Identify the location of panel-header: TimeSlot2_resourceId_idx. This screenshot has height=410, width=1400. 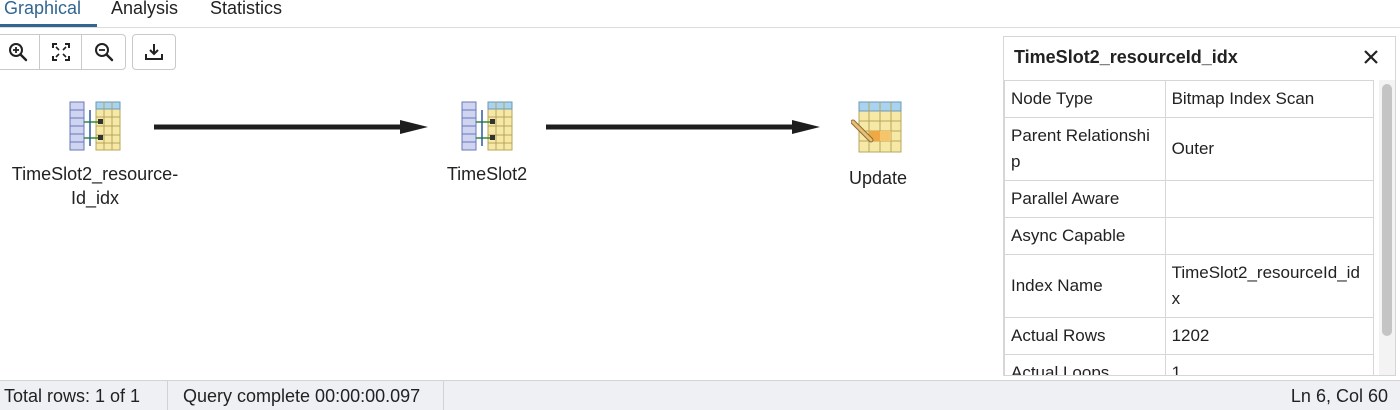
(1199, 57).